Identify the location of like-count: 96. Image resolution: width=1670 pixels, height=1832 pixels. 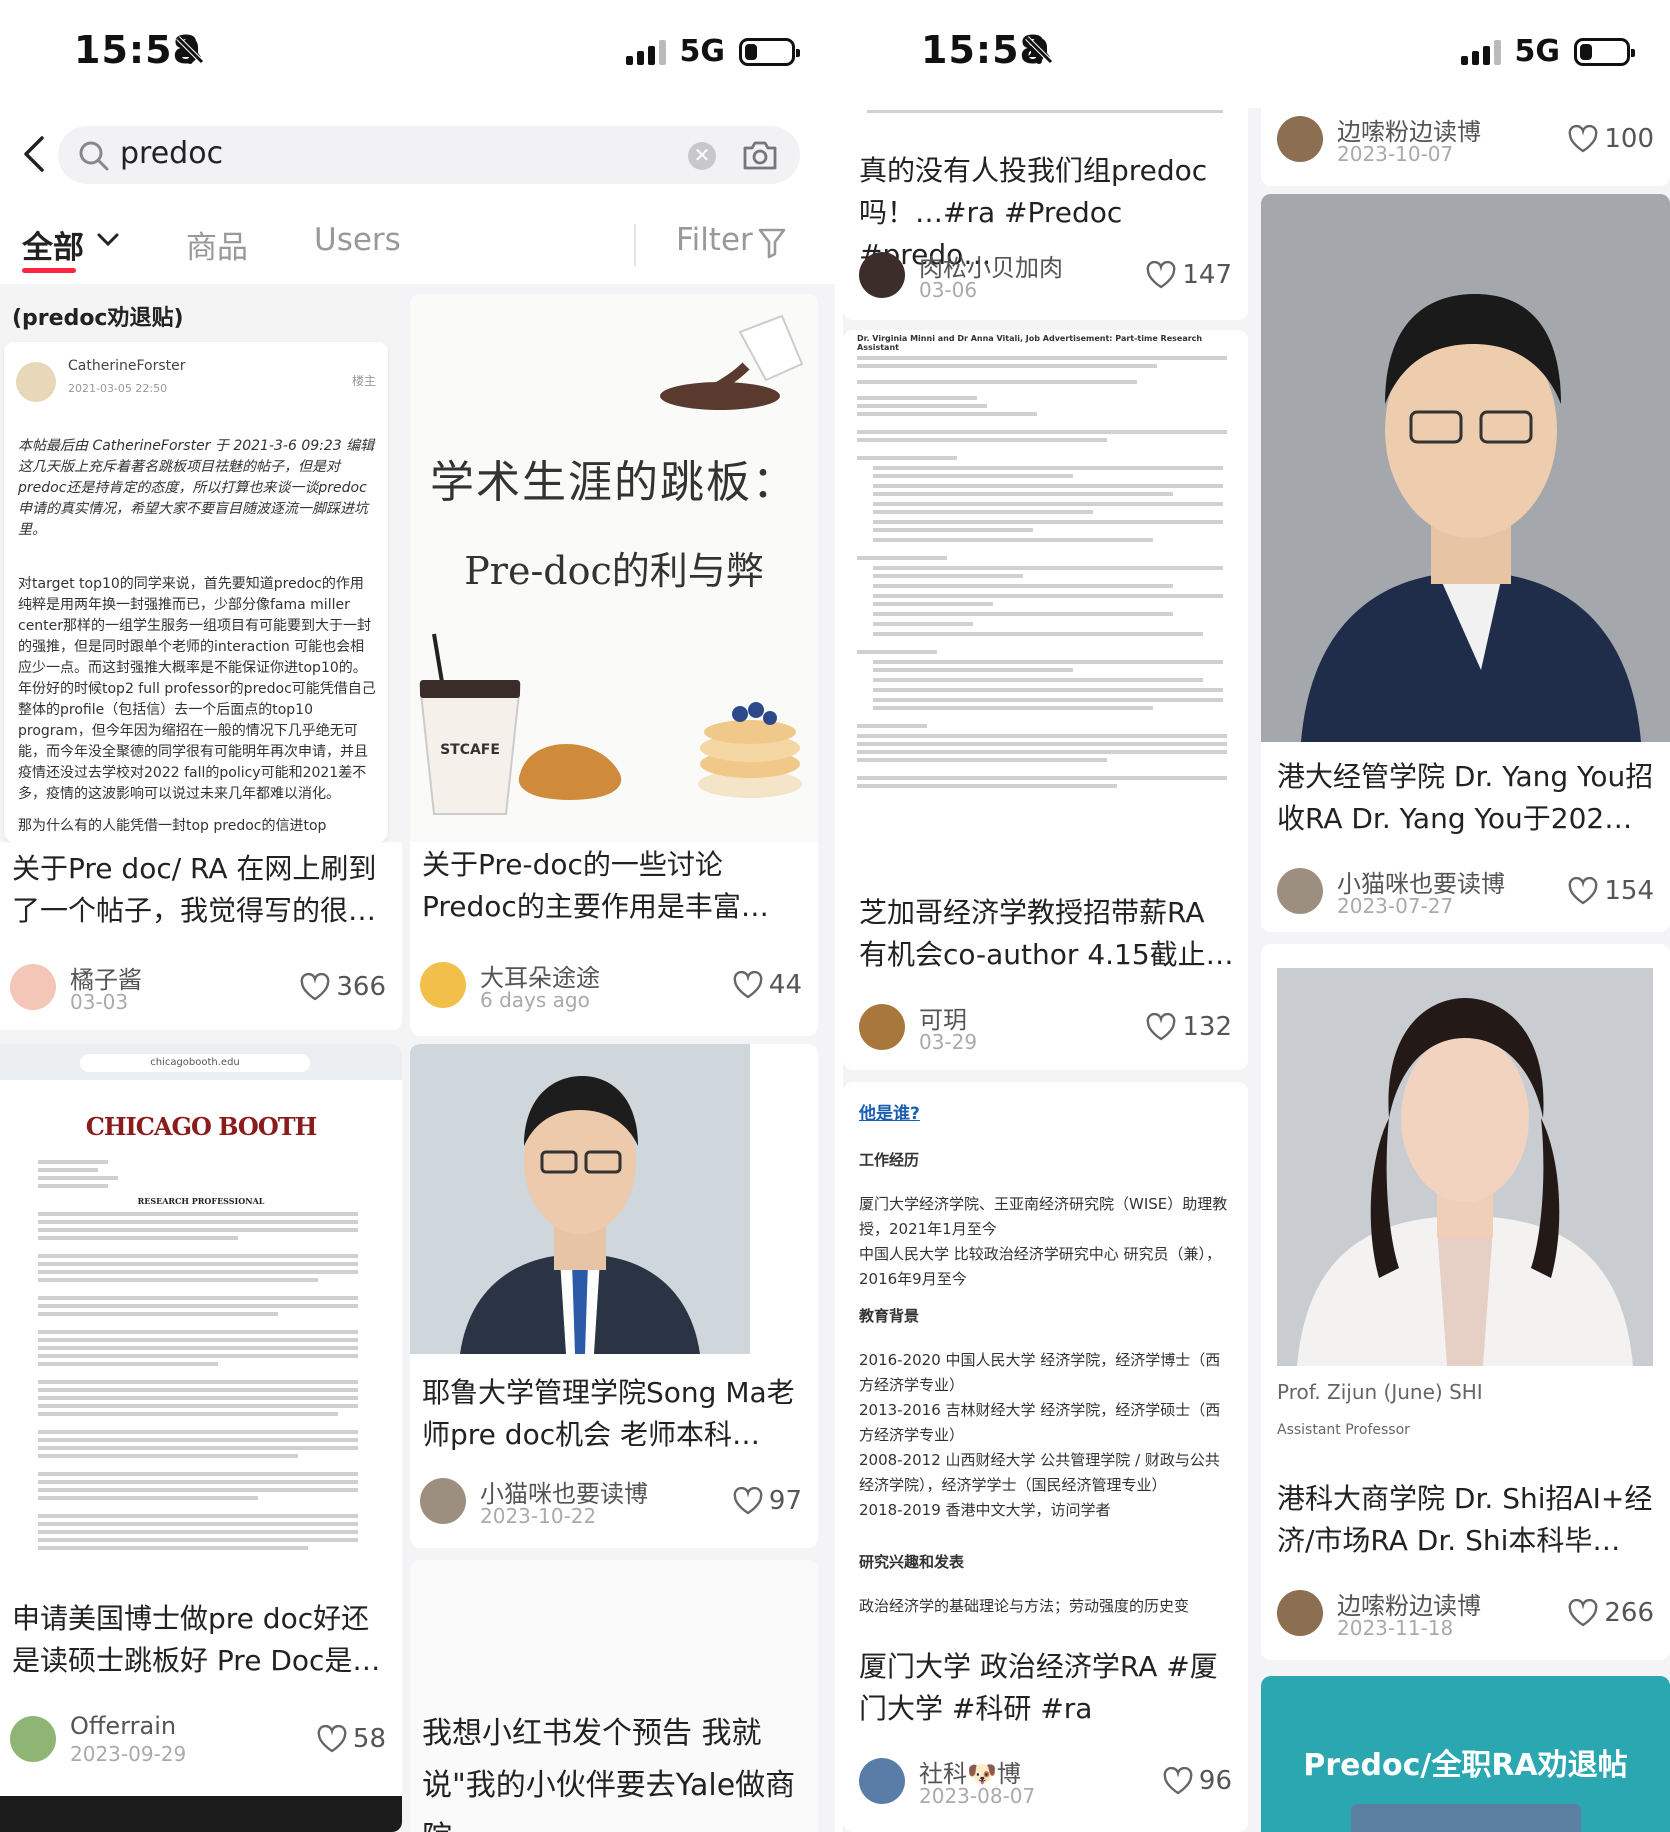
(1215, 1781).